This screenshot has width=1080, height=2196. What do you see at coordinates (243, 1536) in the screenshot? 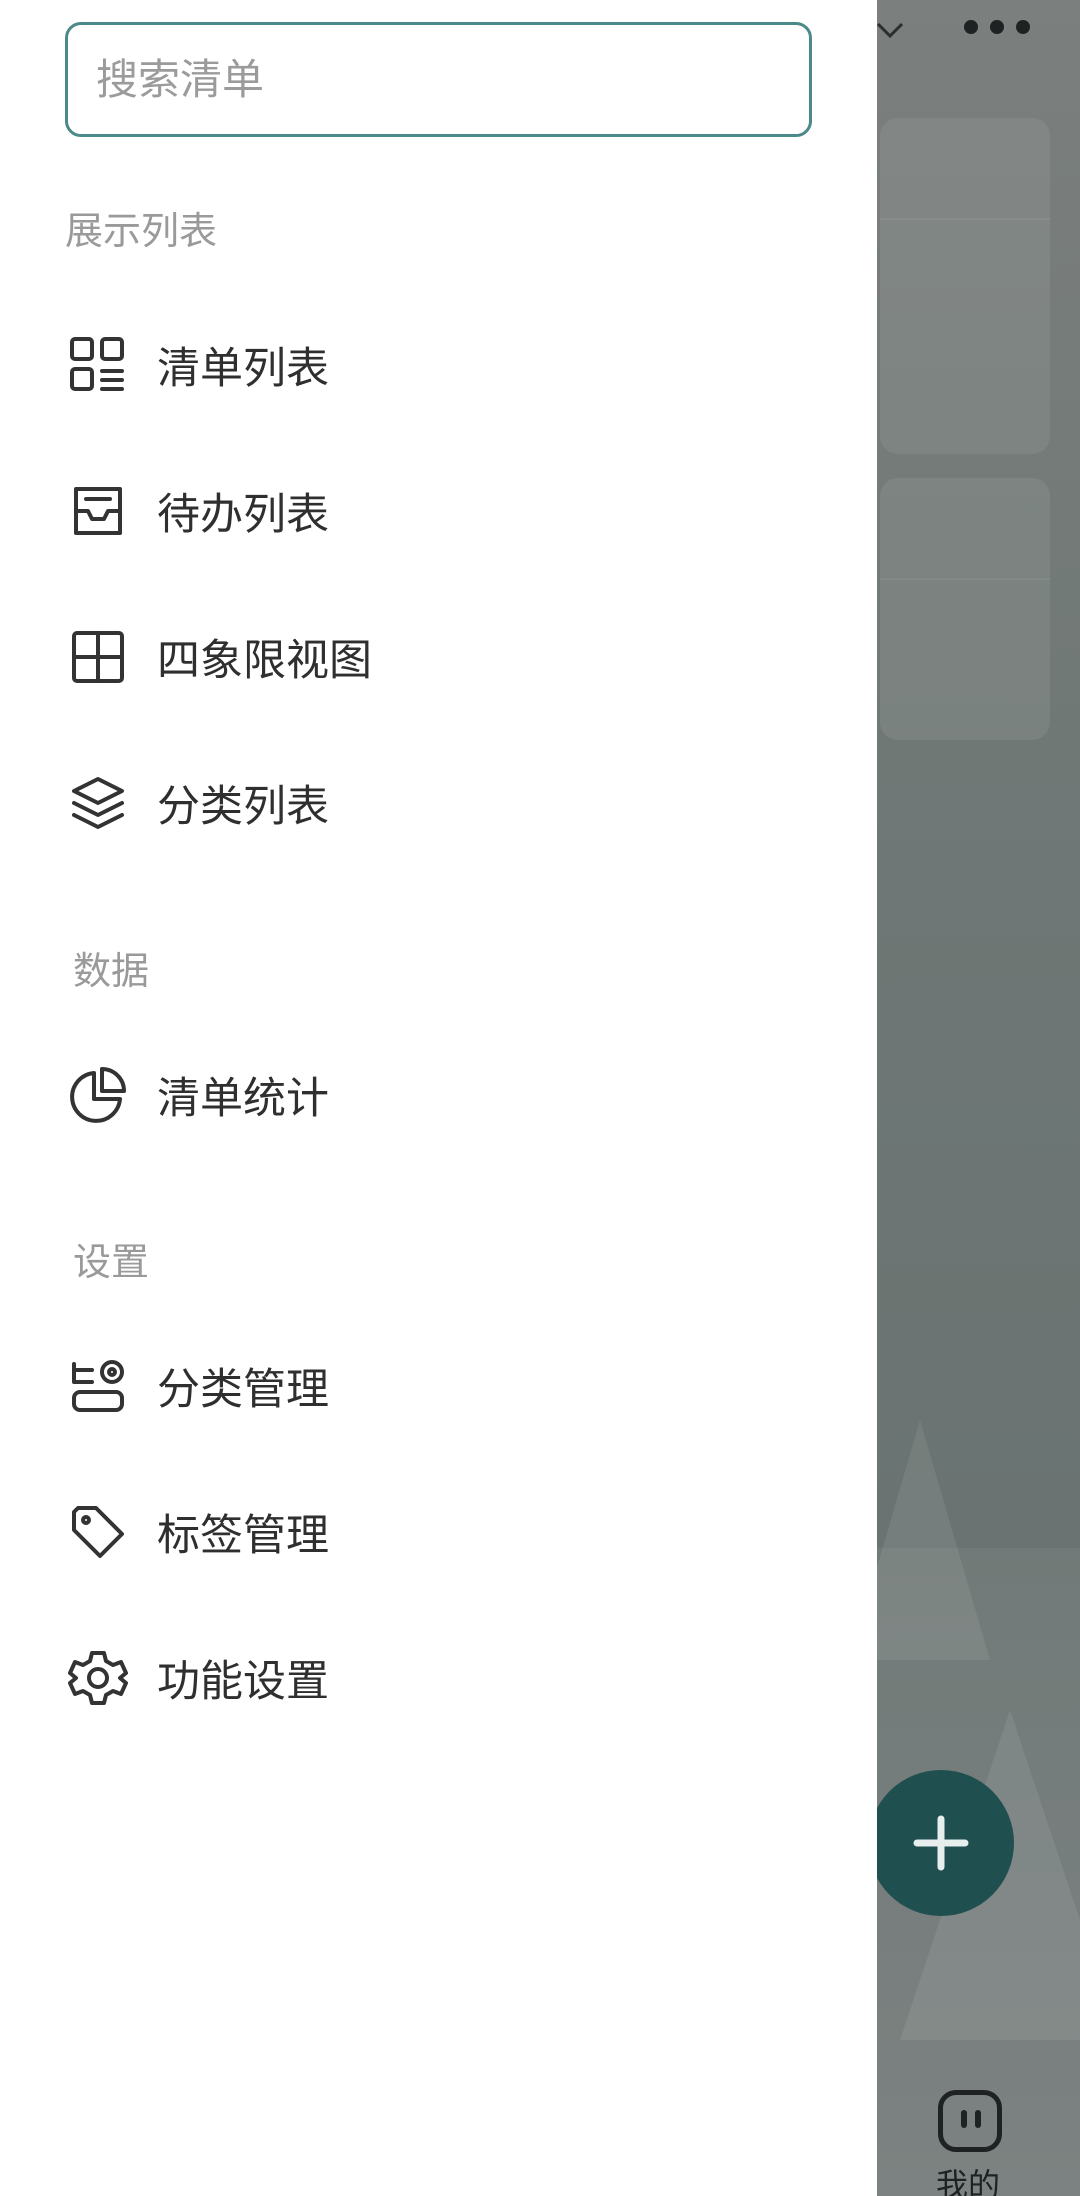
I see `menu-item-label: 标签管理` at bounding box center [243, 1536].